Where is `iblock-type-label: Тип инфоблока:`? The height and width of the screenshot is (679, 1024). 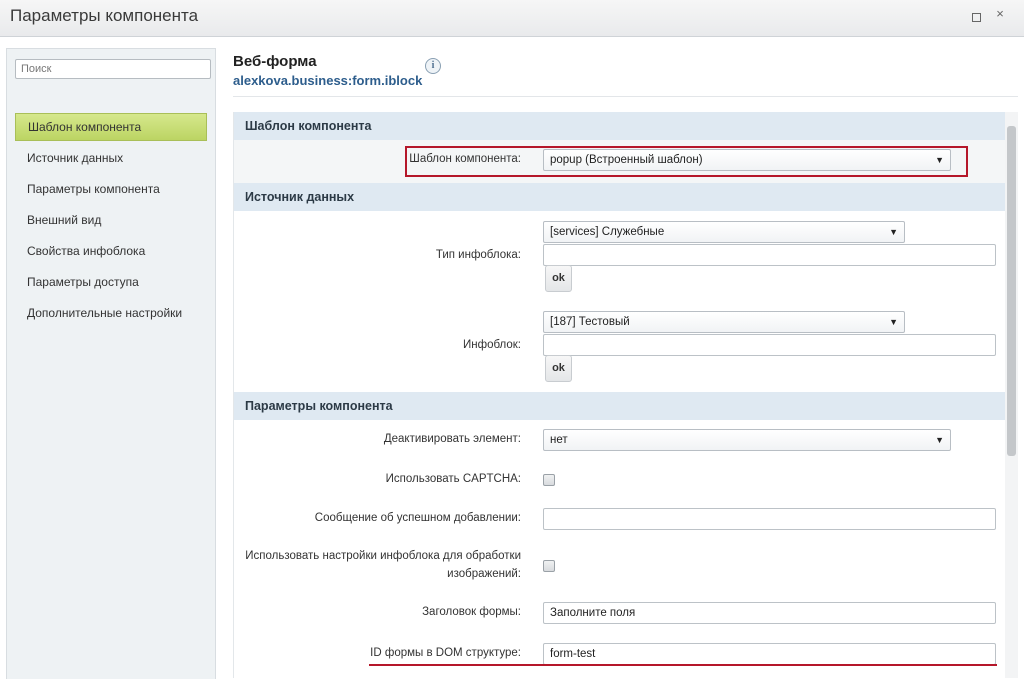 iblock-type-label: Тип инфоблока: is located at coordinates (478, 255).